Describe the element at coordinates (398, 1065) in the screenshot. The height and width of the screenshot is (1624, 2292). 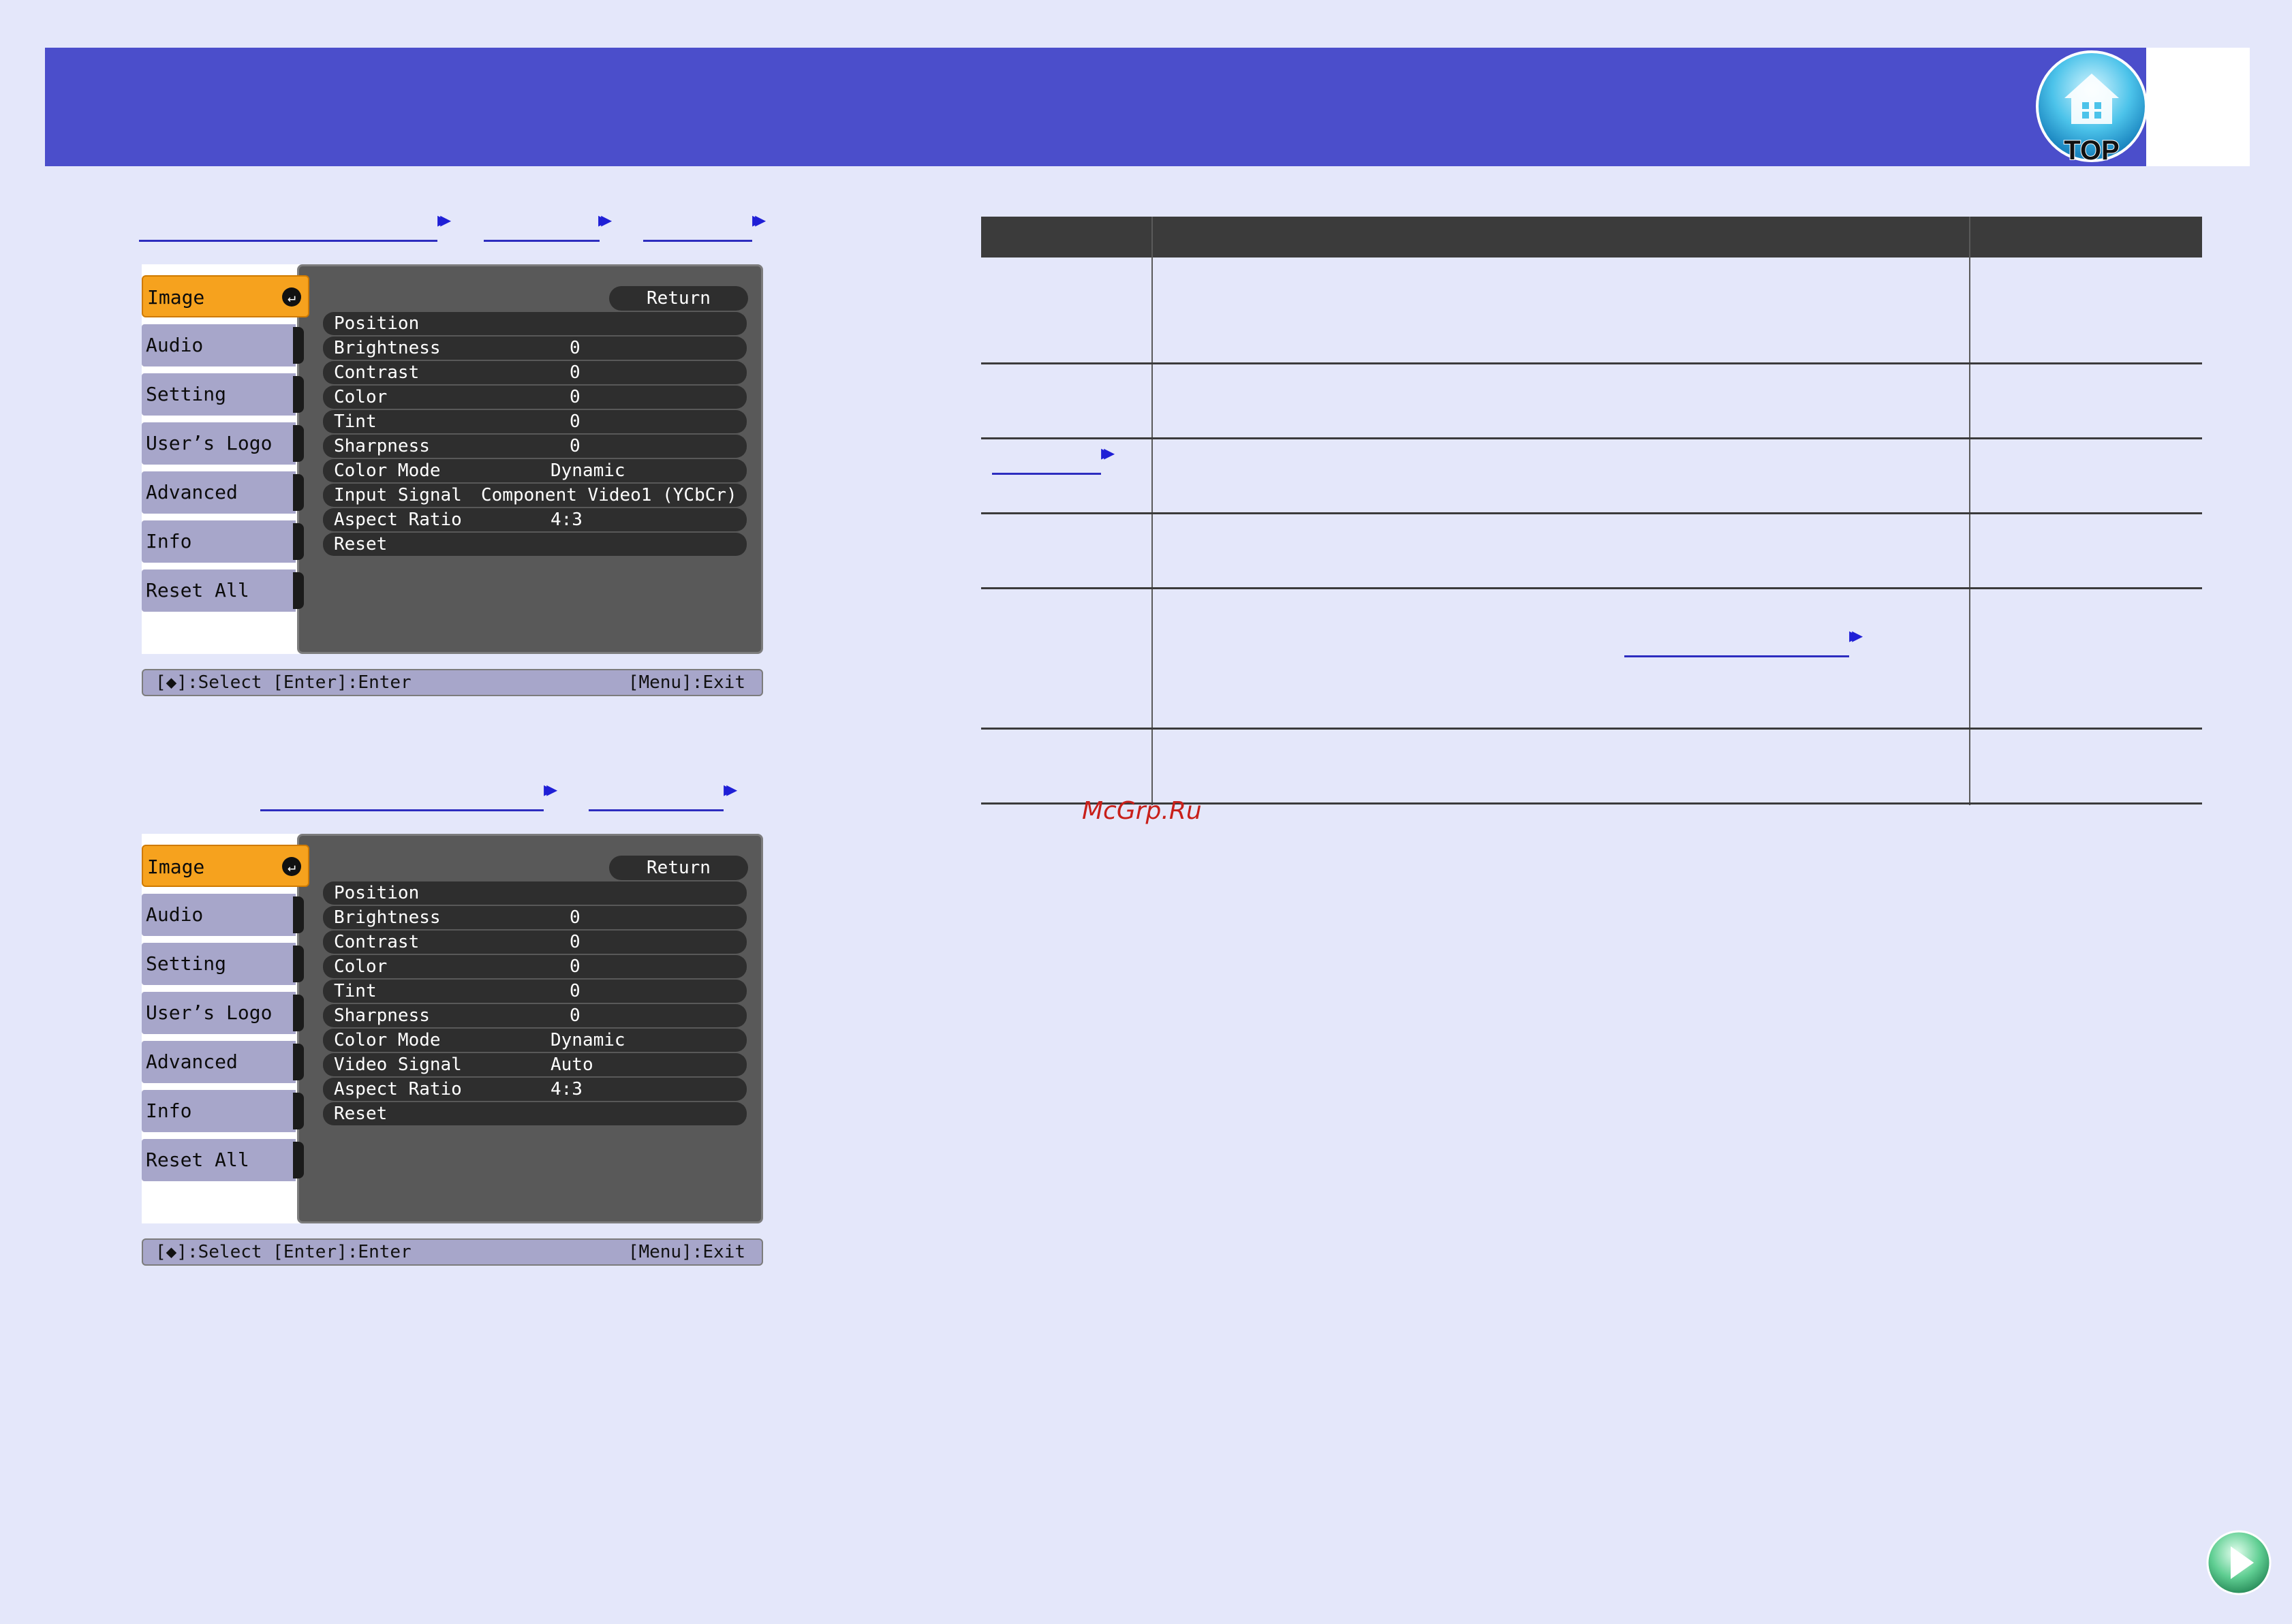
I see `row-label: Video Signal` at that location.